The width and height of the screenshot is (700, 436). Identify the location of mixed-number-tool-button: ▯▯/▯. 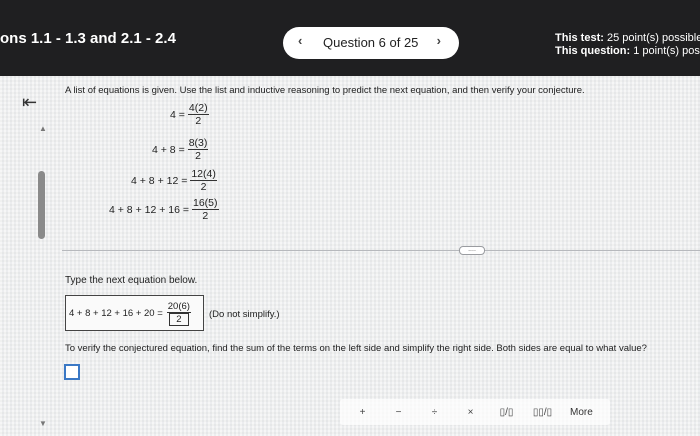
(542, 412).